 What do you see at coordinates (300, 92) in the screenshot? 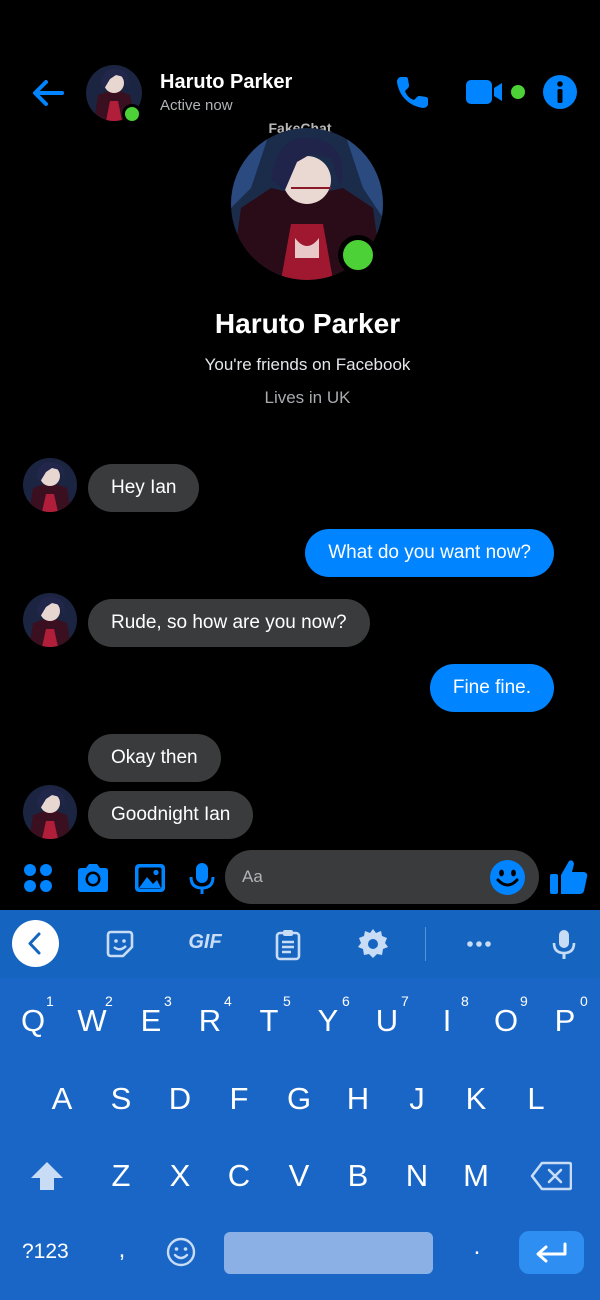
I see `chat-header: Haruto Parker Active now` at bounding box center [300, 92].